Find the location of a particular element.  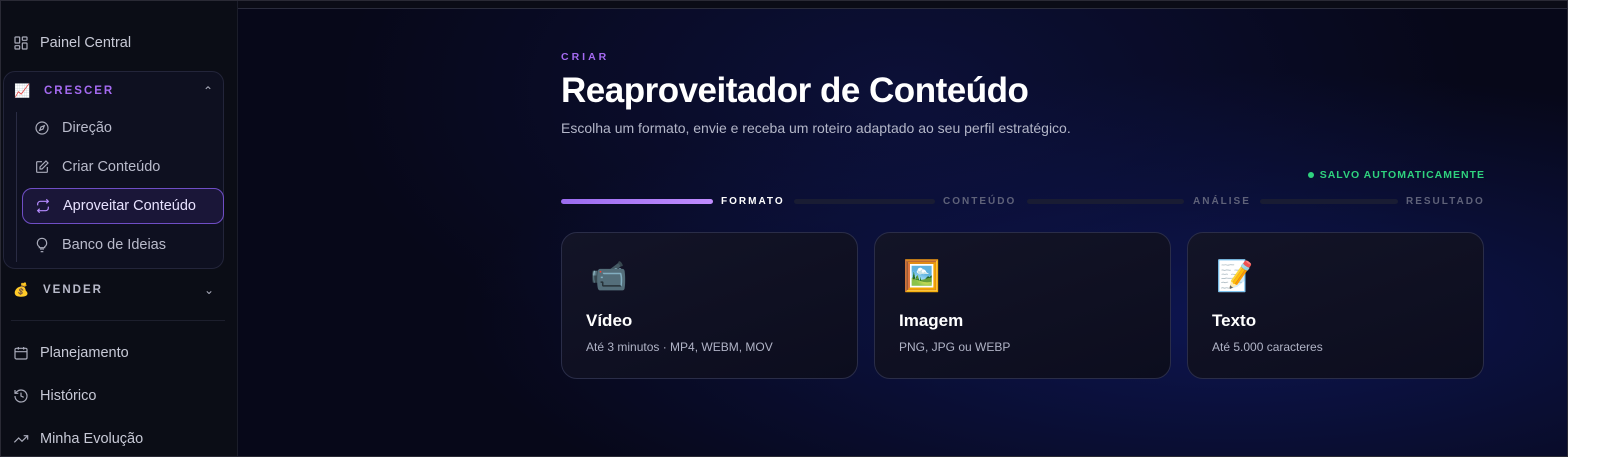

video-camera-icon: 📹 is located at coordinates (609, 276).